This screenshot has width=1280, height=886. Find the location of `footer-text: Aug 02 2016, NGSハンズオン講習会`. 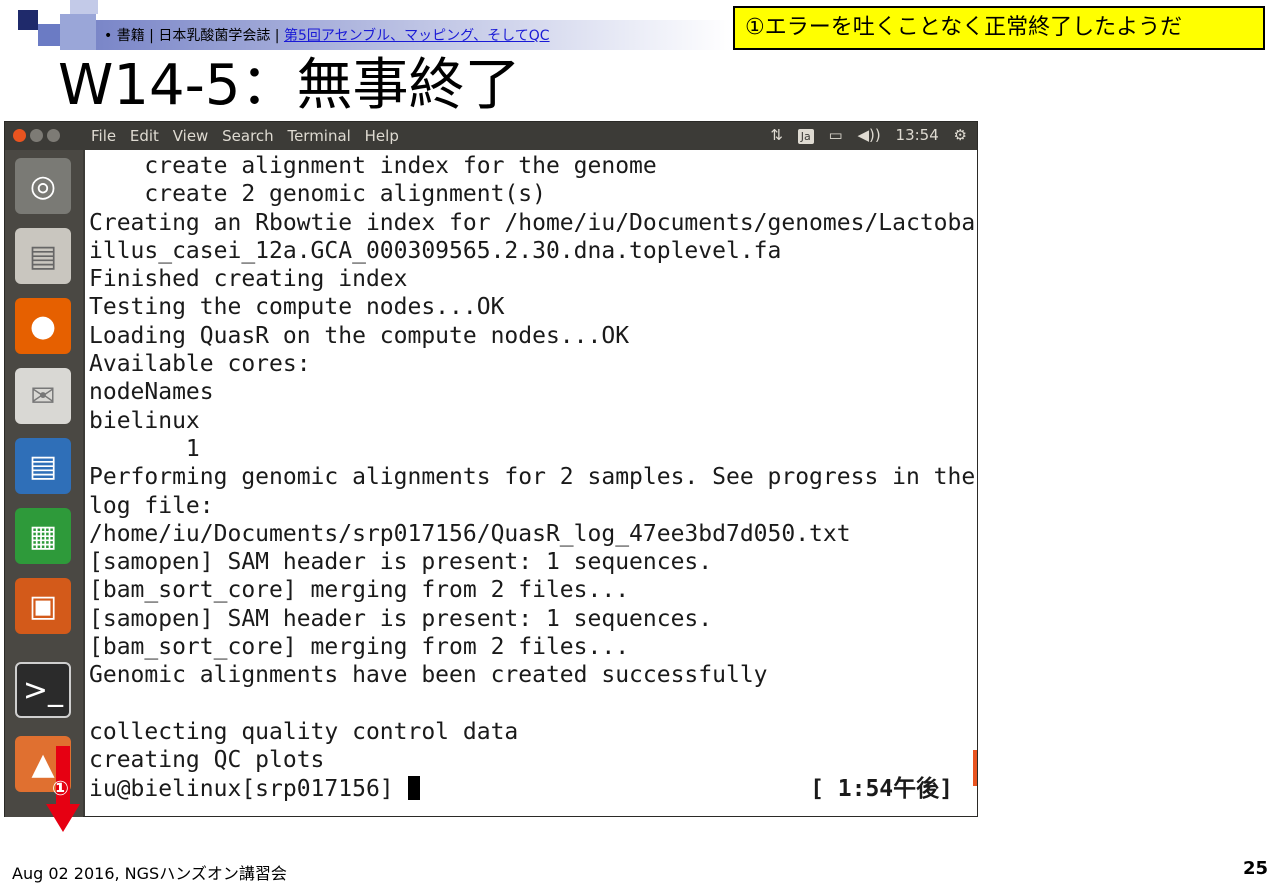

footer-text: Aug 02 2016, NGSハンズオン講習会 is located at coordinates (149, 873).